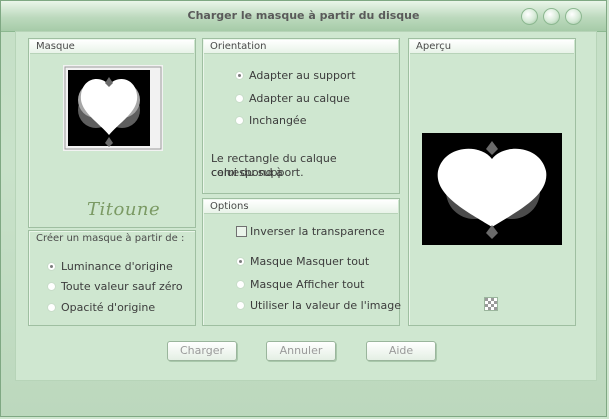 The image size is (609, 419). I want to click on radio-opacity-indicator, so click(51, 307).